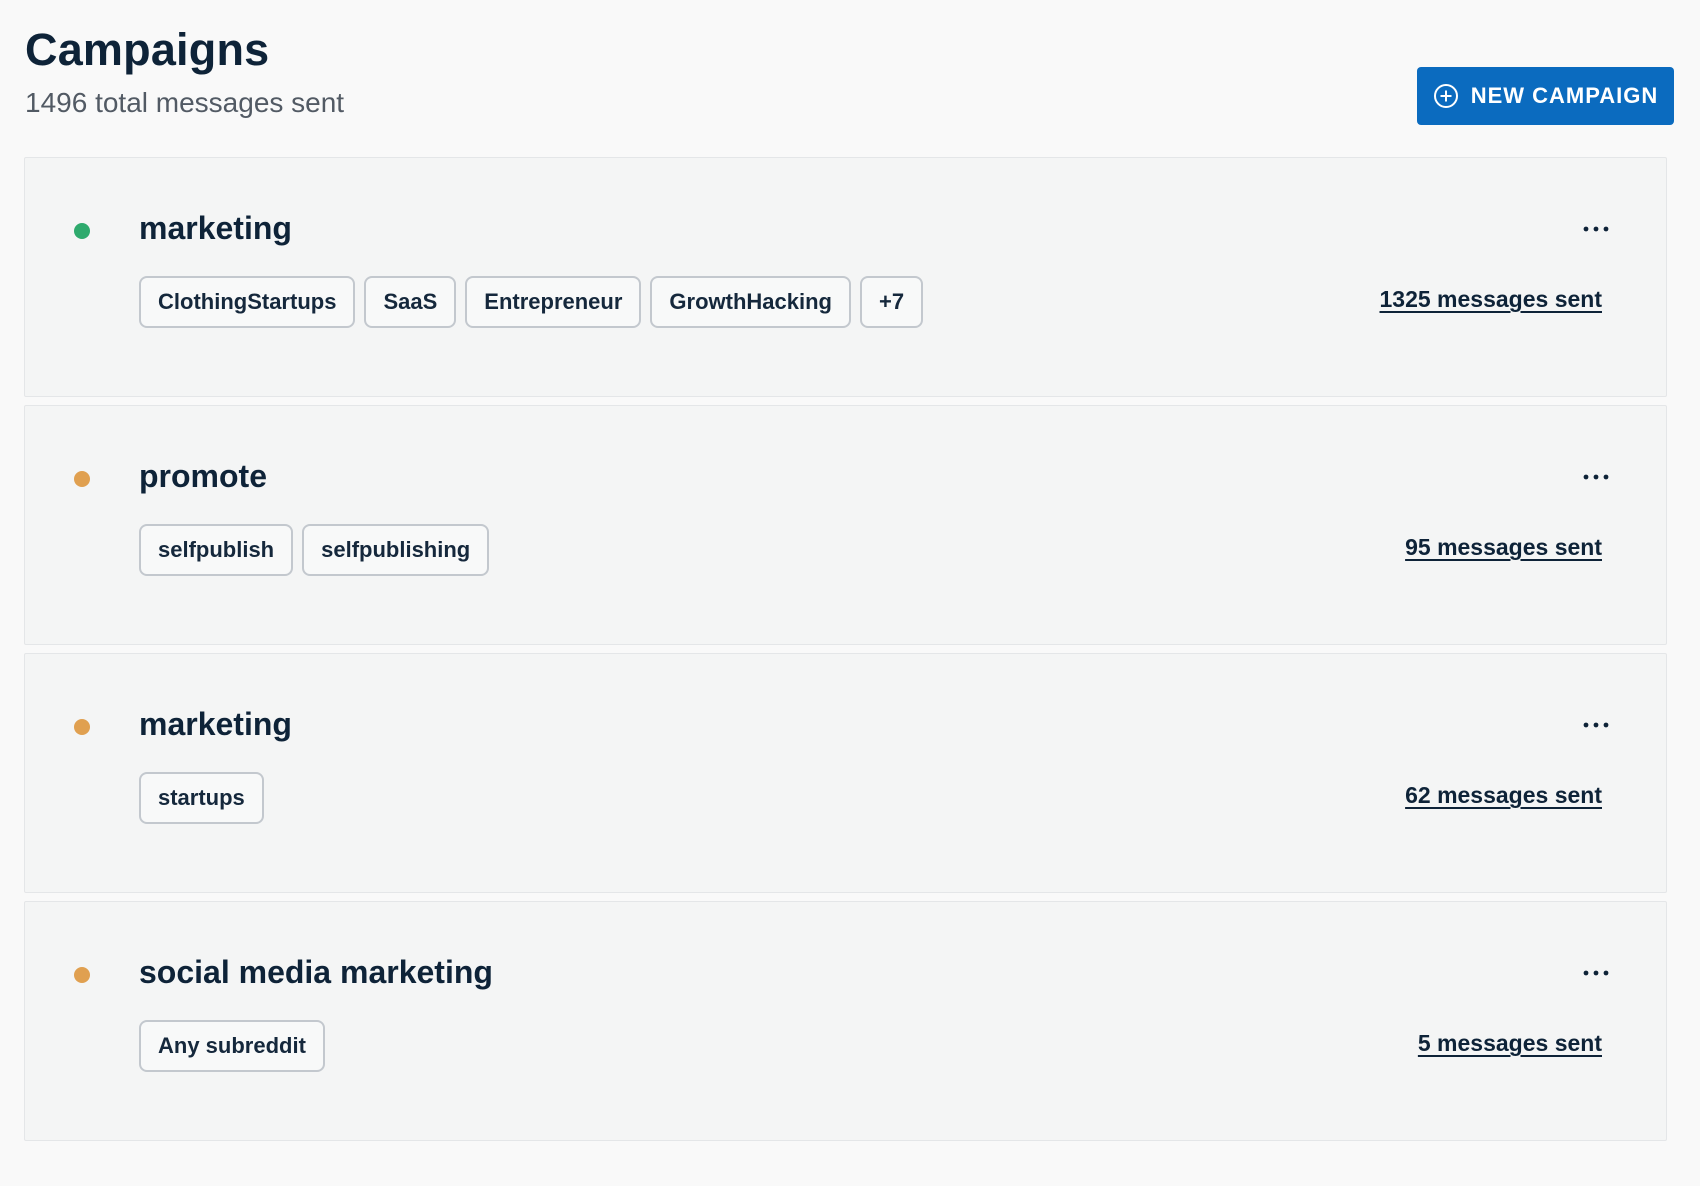  Describe the element at coordinates (892, 302) in the screenshot. I see `more-tags-badge: +7` at that location.